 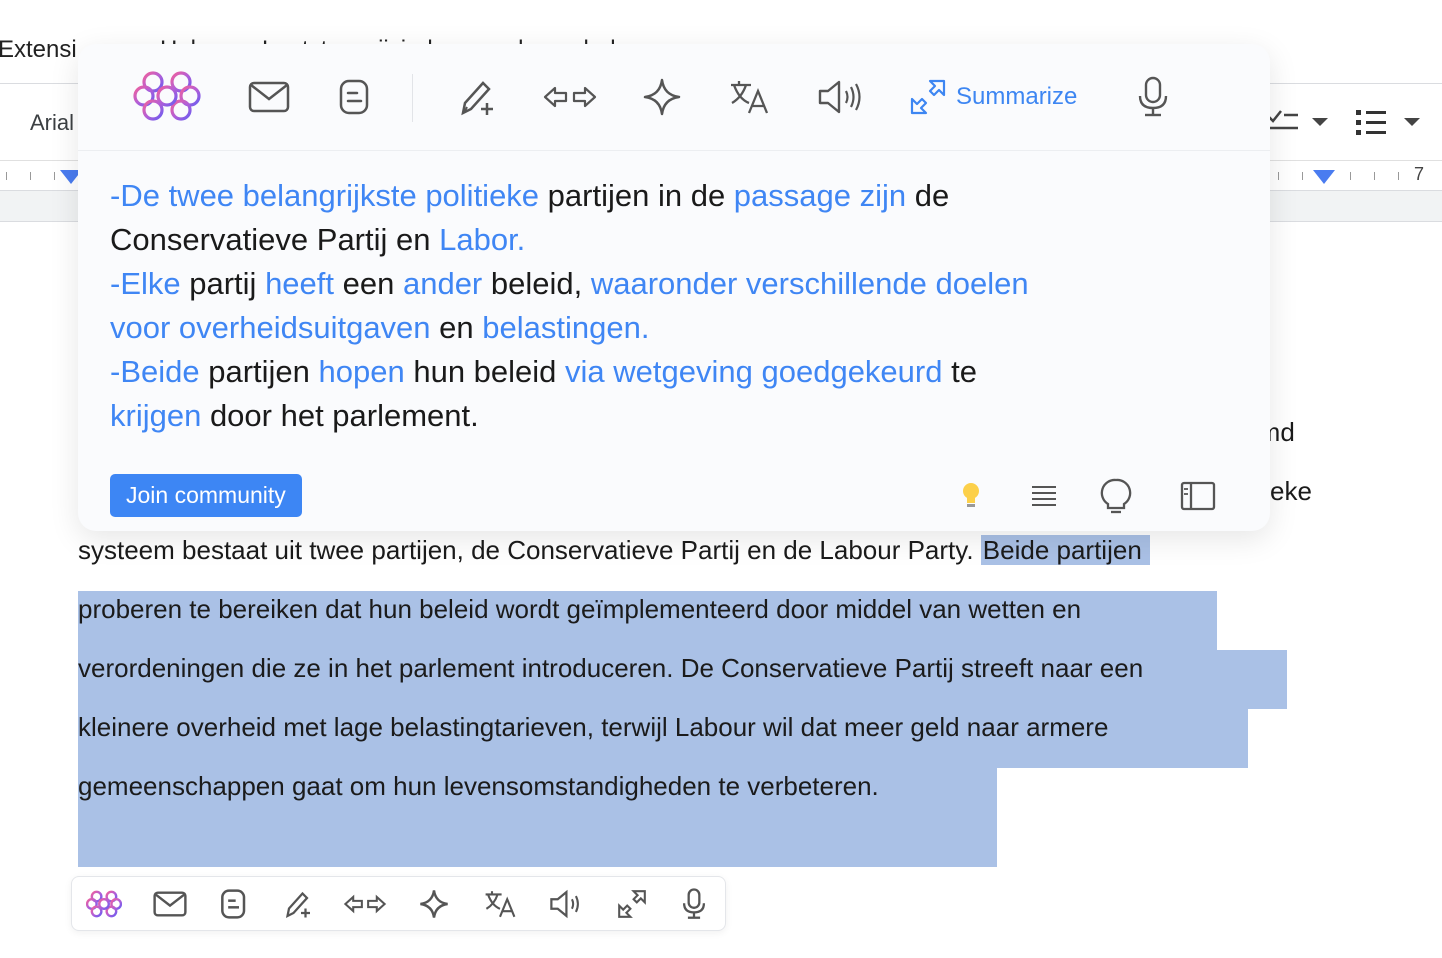 What do you see at coordinates (340, 415) in the screenshot?
I see `summary-segment: door het parlement.` at bounding box center [340, 415].